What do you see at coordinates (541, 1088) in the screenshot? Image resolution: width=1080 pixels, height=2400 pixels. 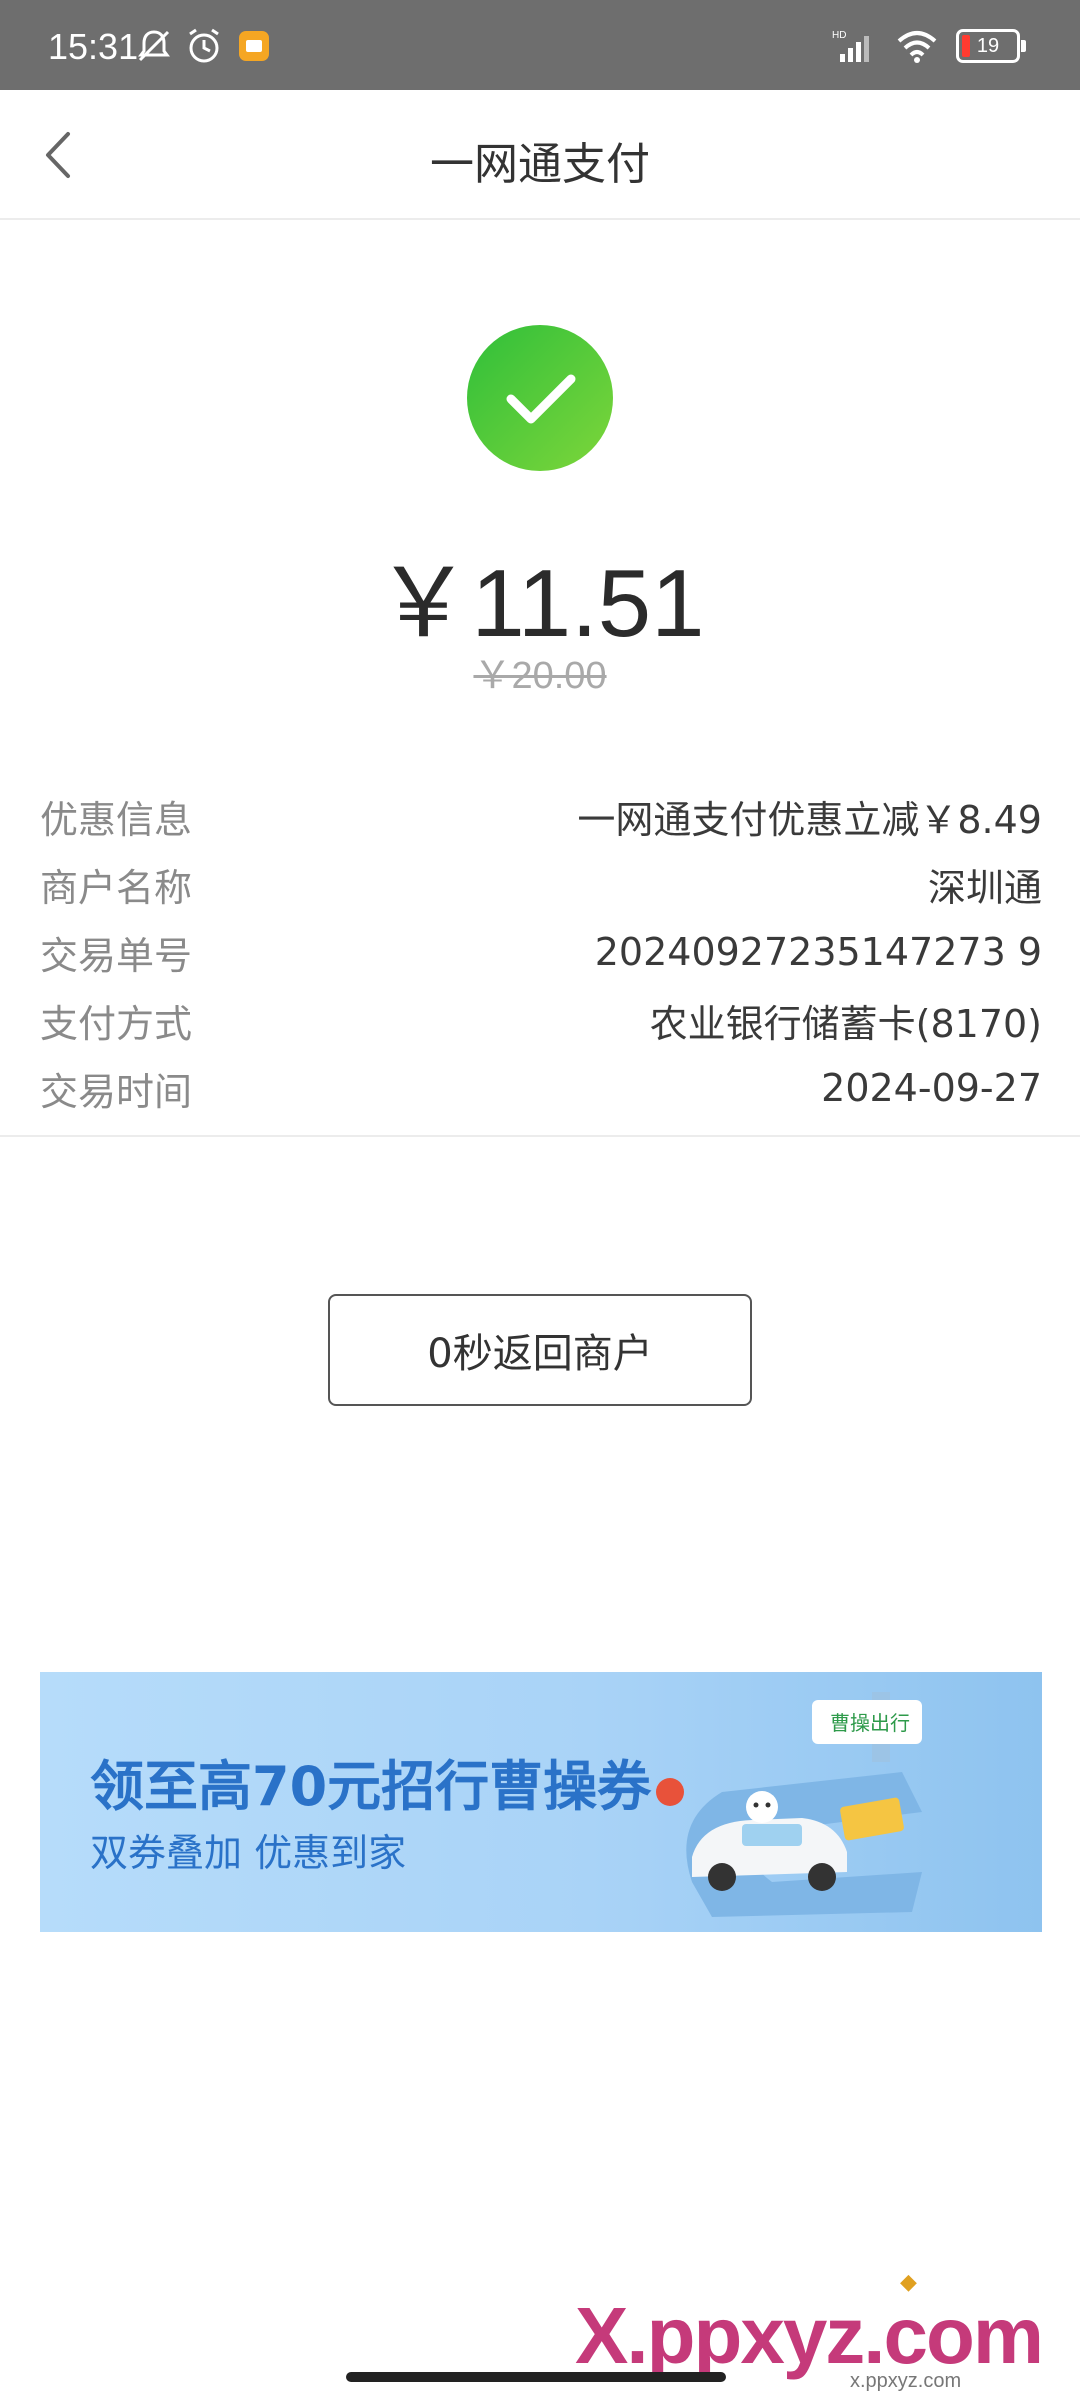 I see `detail-row-time: 交易时间 2024-09-27` at bounding box center [541, 1088].